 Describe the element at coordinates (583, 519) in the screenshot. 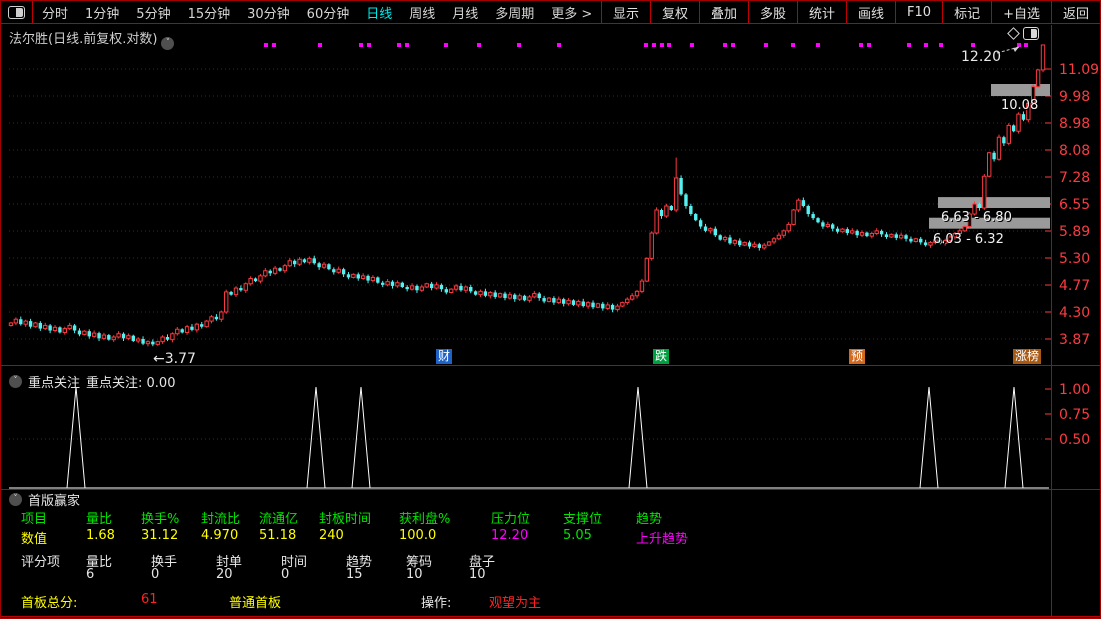

I see `metric-label-支撑位: 支撑位` at that location.